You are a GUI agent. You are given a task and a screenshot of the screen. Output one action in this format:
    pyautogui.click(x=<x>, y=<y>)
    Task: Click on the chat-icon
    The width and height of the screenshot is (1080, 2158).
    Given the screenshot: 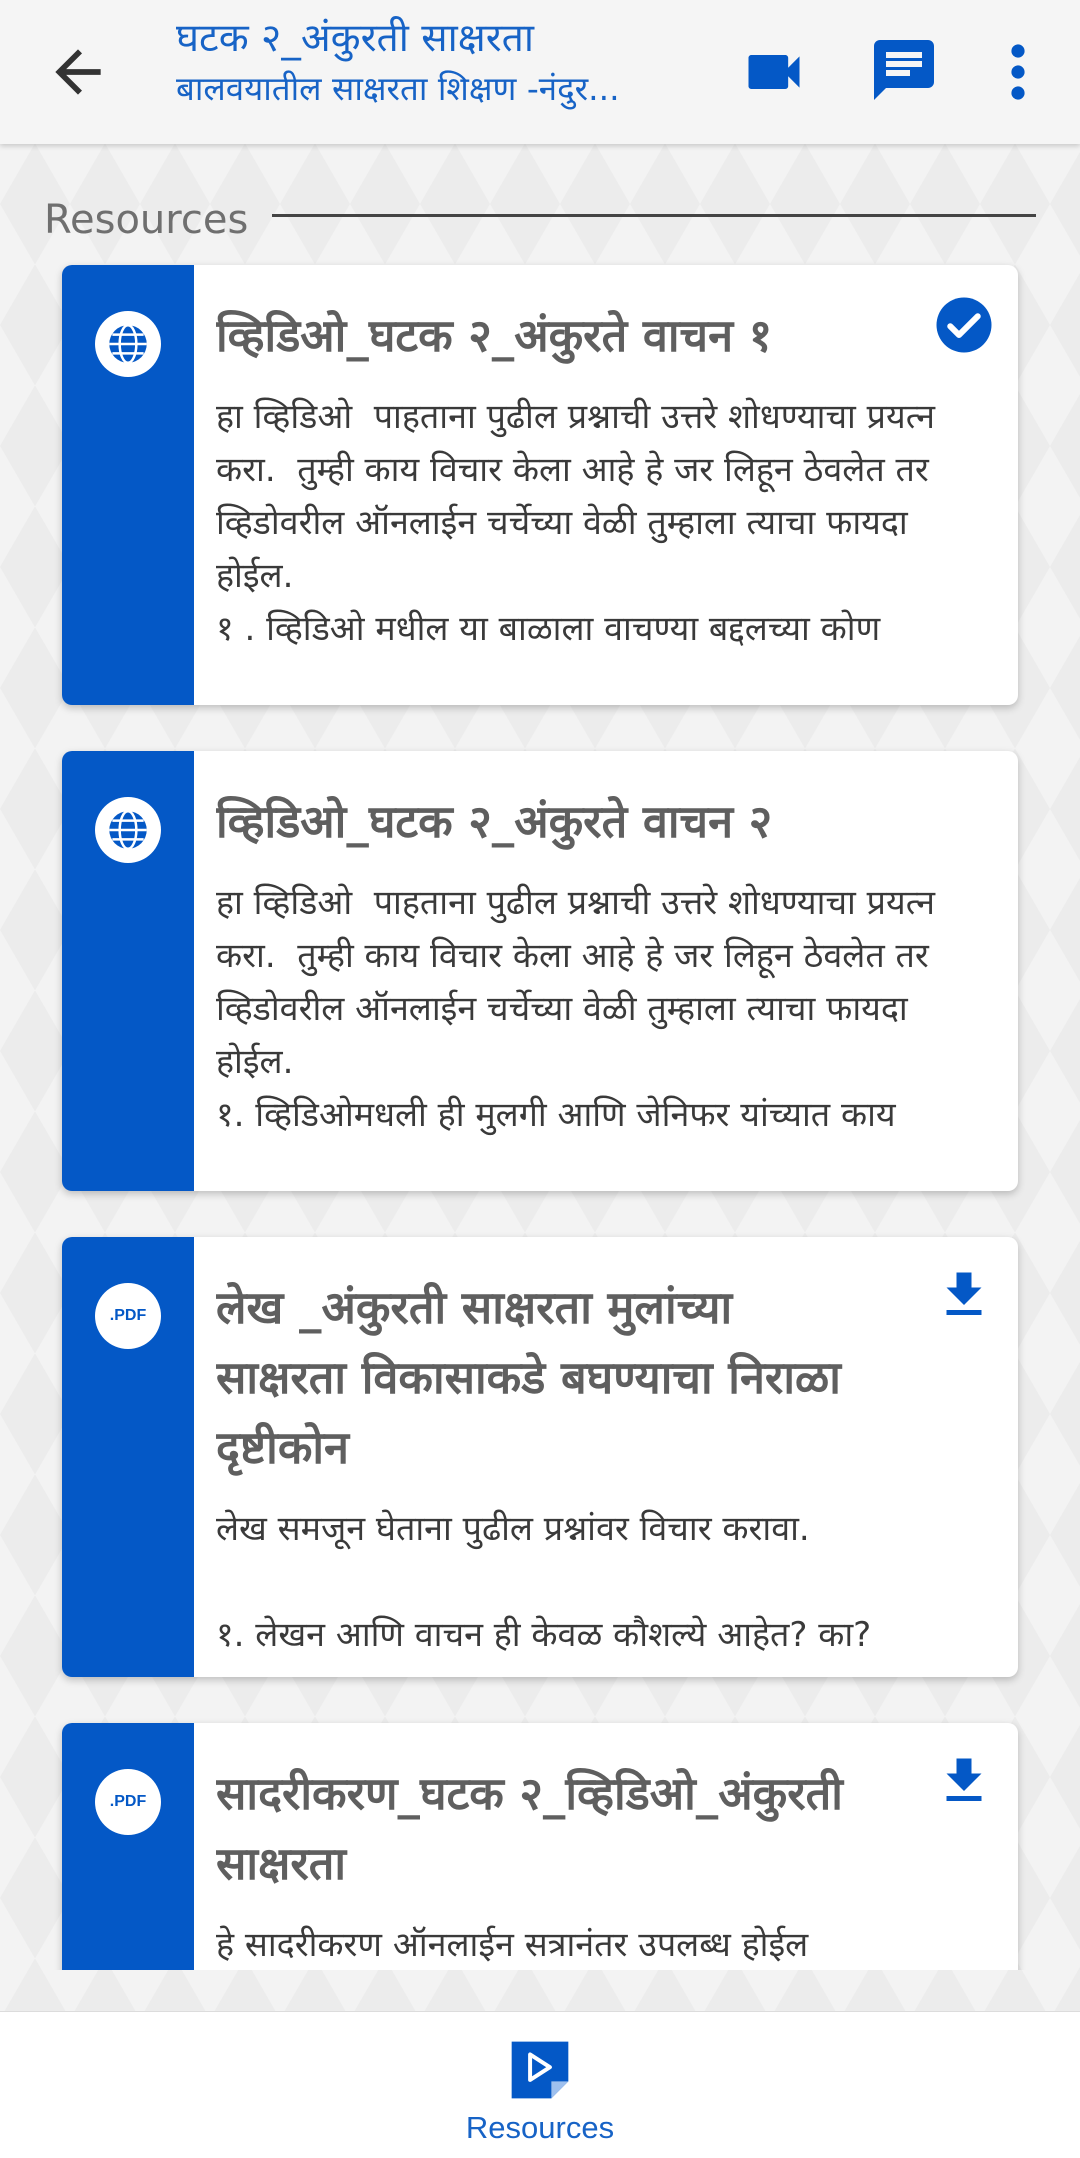 What is the action you would take?
    pyautogui.click(x=904, y=70)
    